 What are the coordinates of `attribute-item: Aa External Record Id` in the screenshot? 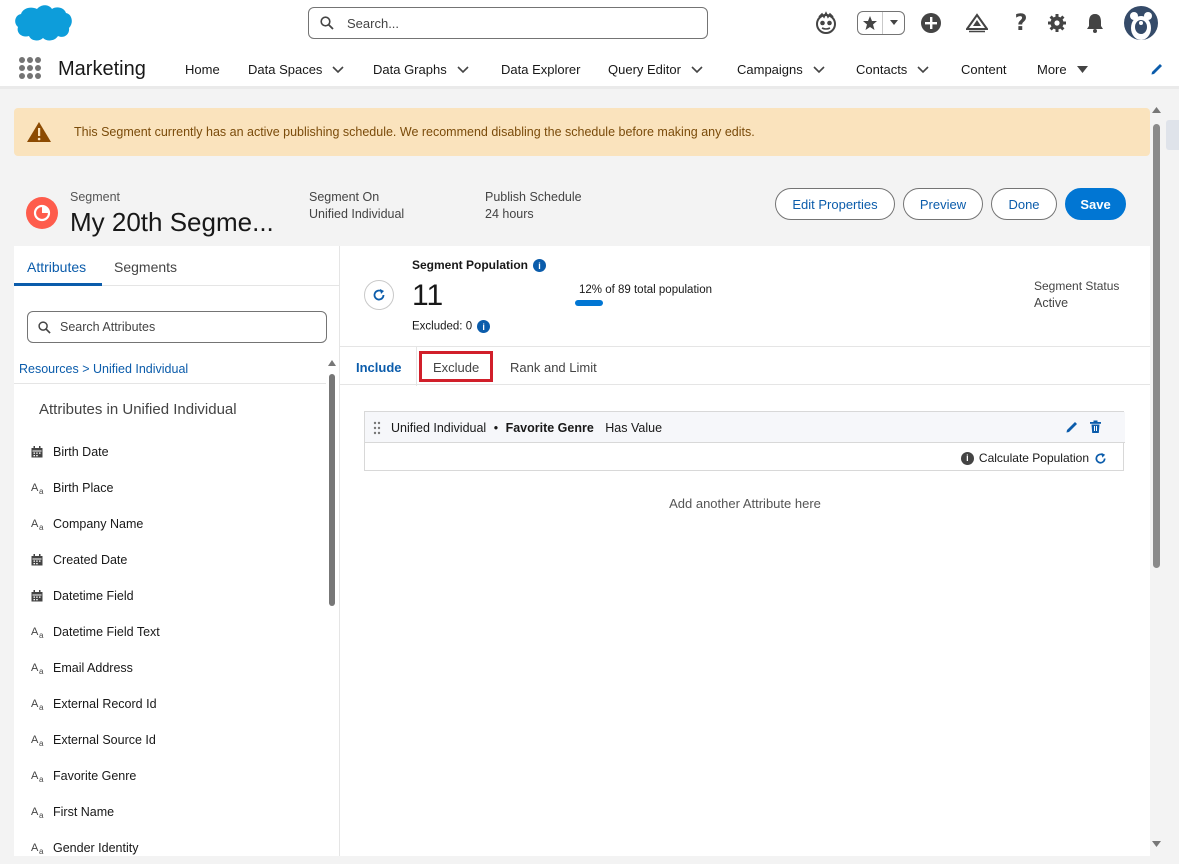 It's located at (170, 704).